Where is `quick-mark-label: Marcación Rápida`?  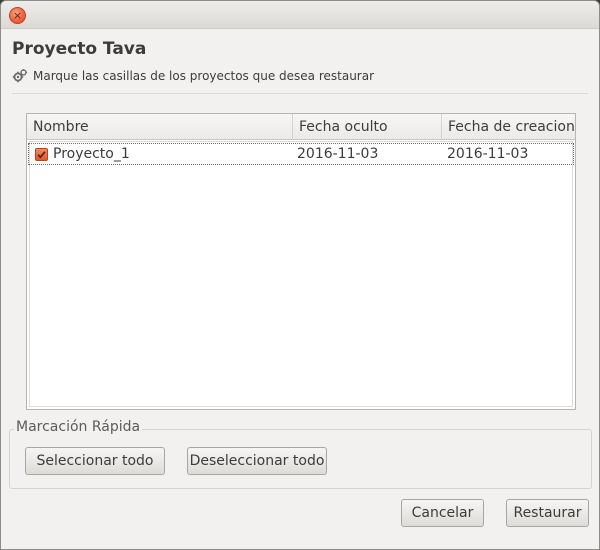 quick-mark-label: Marcación Rápida is located at coordinates (78, 427).